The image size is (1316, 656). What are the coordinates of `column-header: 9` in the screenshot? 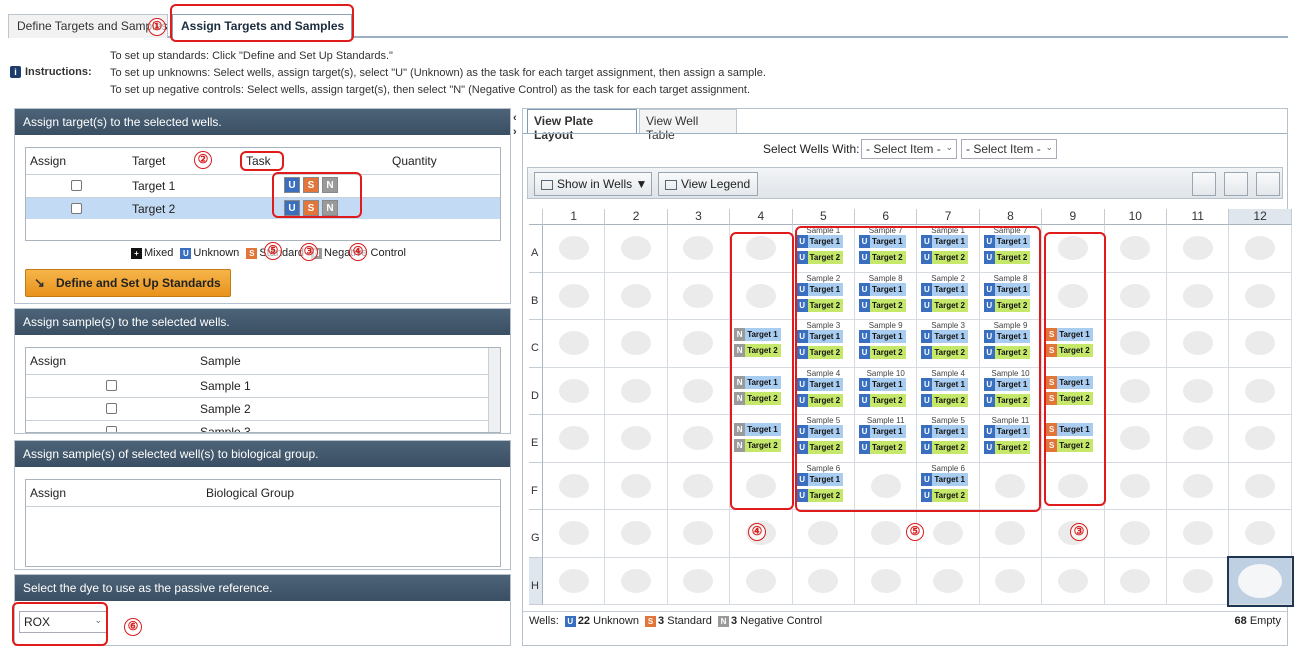 It's located at (1073, 217).